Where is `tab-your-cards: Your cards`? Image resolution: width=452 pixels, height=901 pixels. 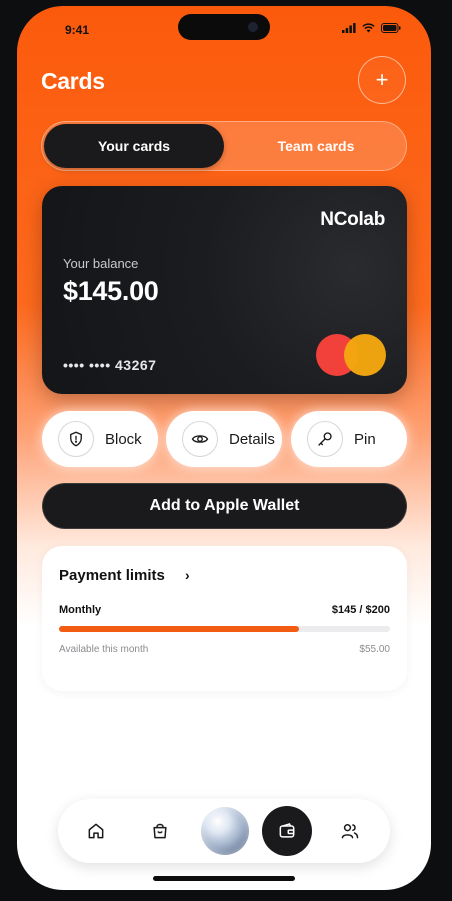 tab-your-cards: Your cards is located at coordinates (134, 146).